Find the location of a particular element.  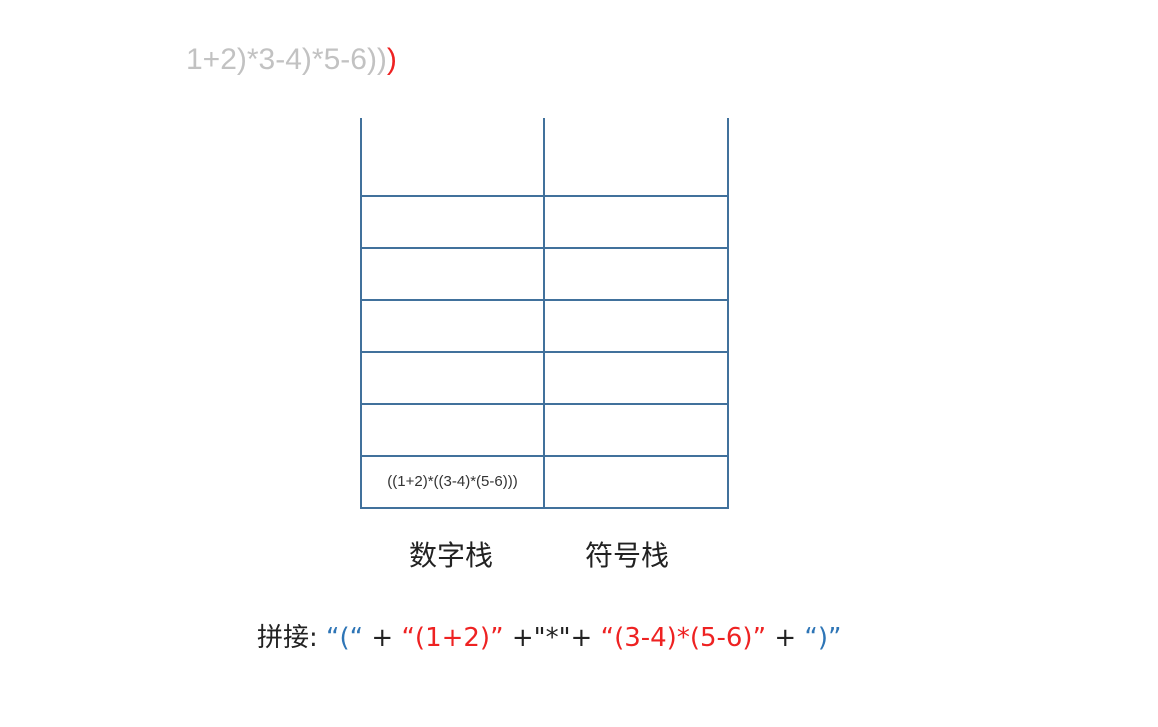

concat-part-left-expr: “(1+2)” is located at coordinates (452, 638).